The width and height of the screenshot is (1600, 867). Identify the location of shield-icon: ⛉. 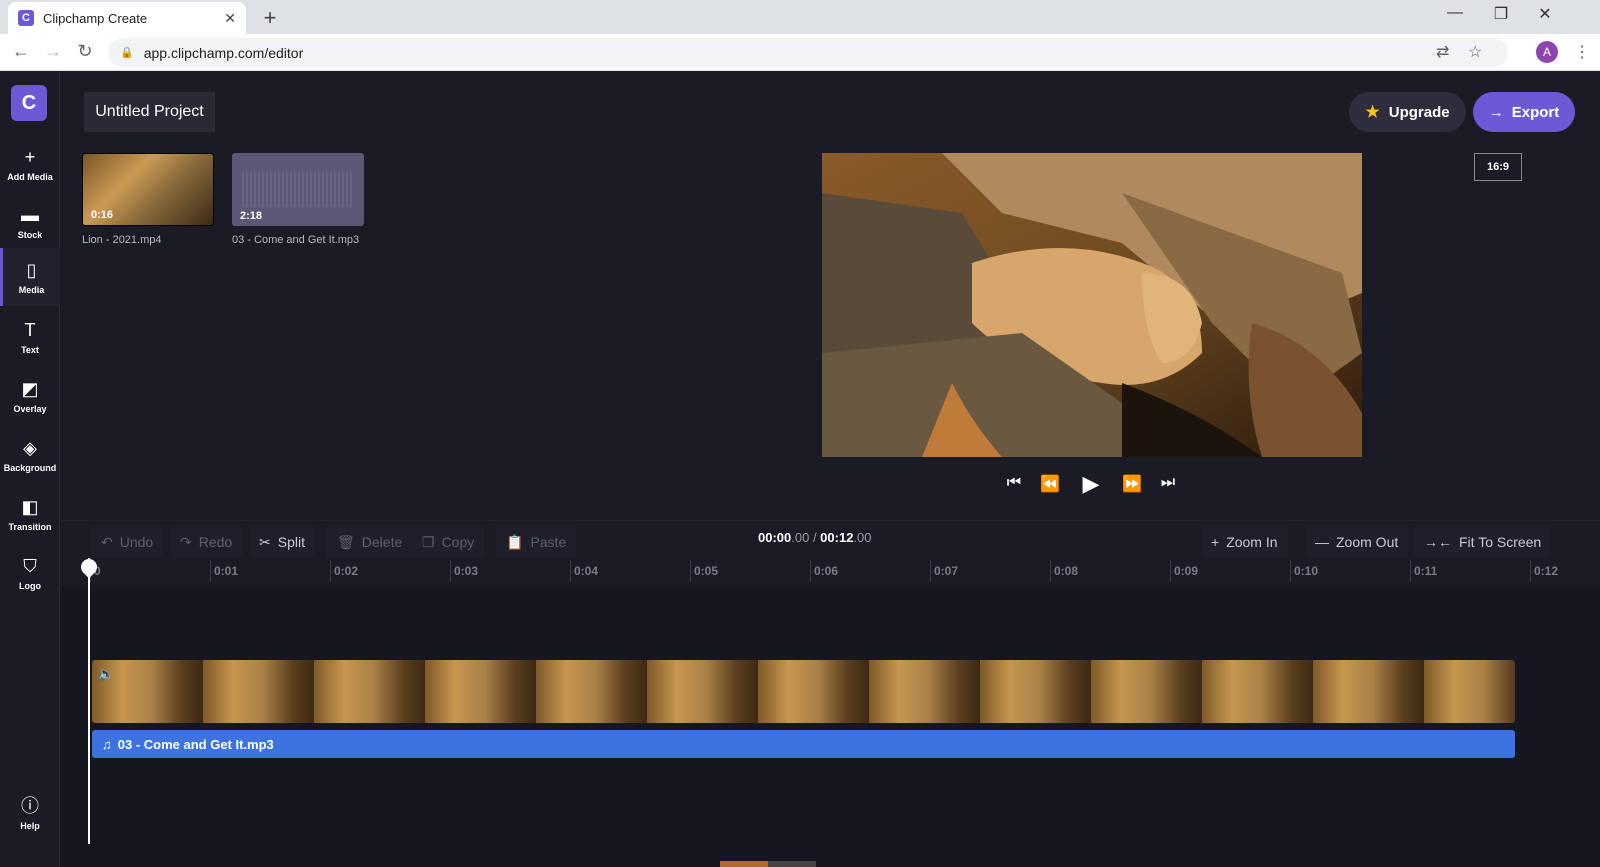
(30, 565).